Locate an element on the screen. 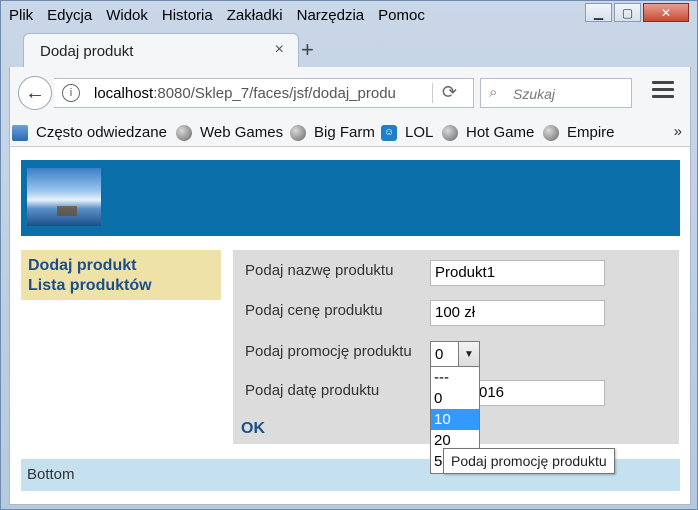 The height and width of the screenshot is (510, 698). bookmark-lol: ☺ LOL is located at coordinates (407, 132).